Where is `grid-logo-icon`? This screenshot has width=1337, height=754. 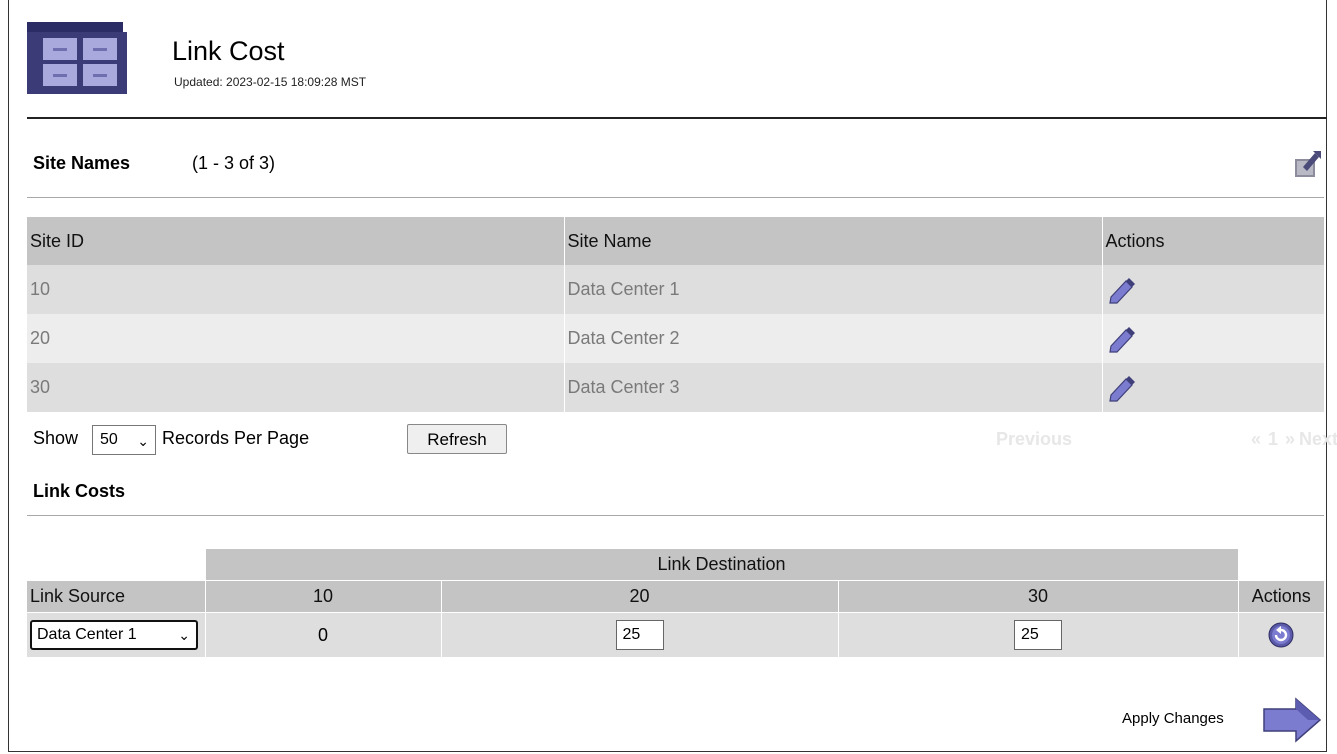 grid-logo-icon is located at coordinates (77, 58).